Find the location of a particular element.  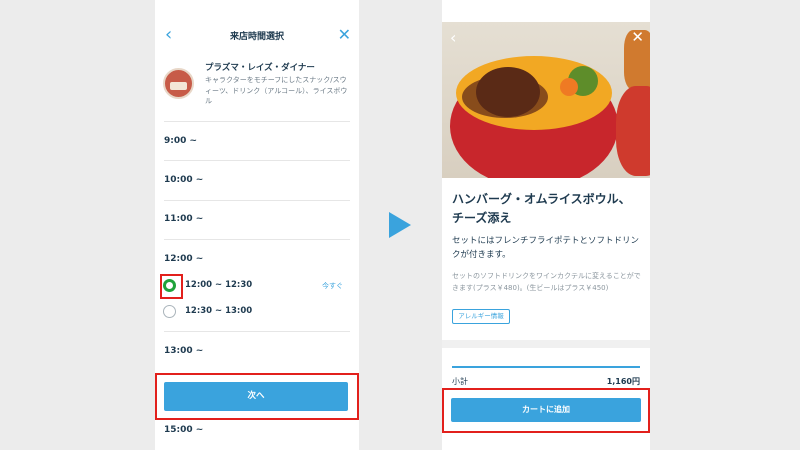

option-1230-1300: 12:30 ~ 13:00 is located at coordinates (257, 313).